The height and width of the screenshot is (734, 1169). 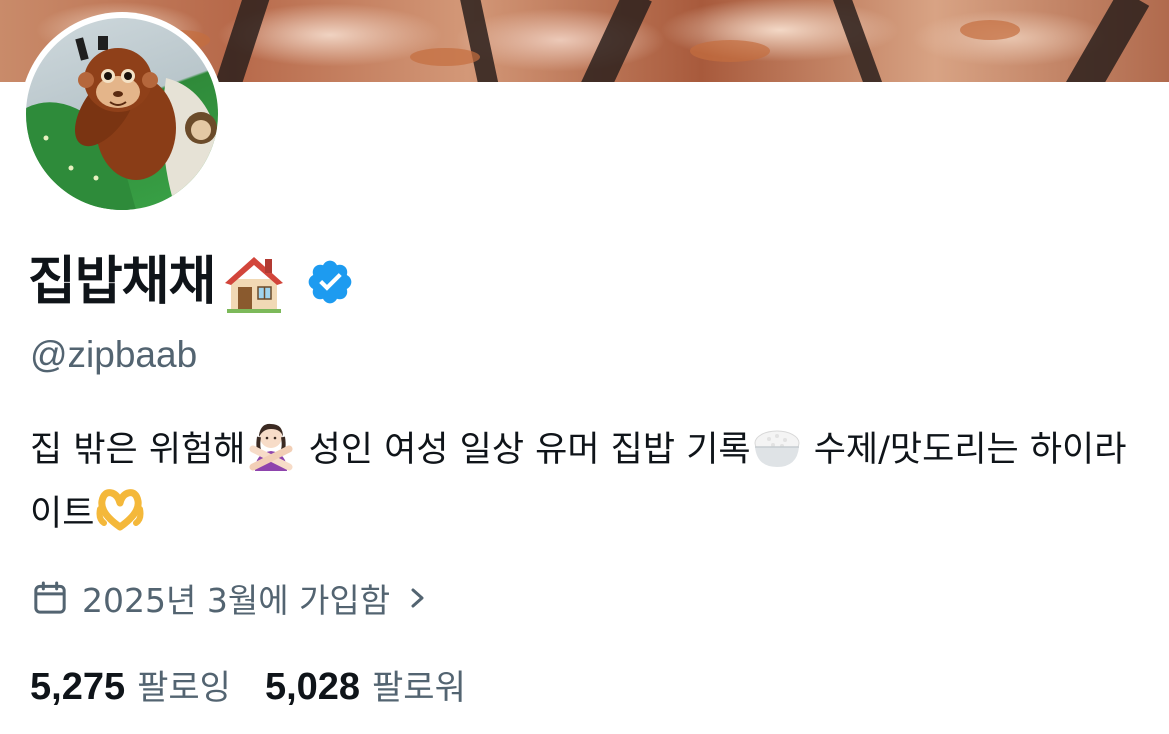 I want to click on follow-stats: 5,275 팔로잉 5,028 팔로워, so click(x=265, y=684).